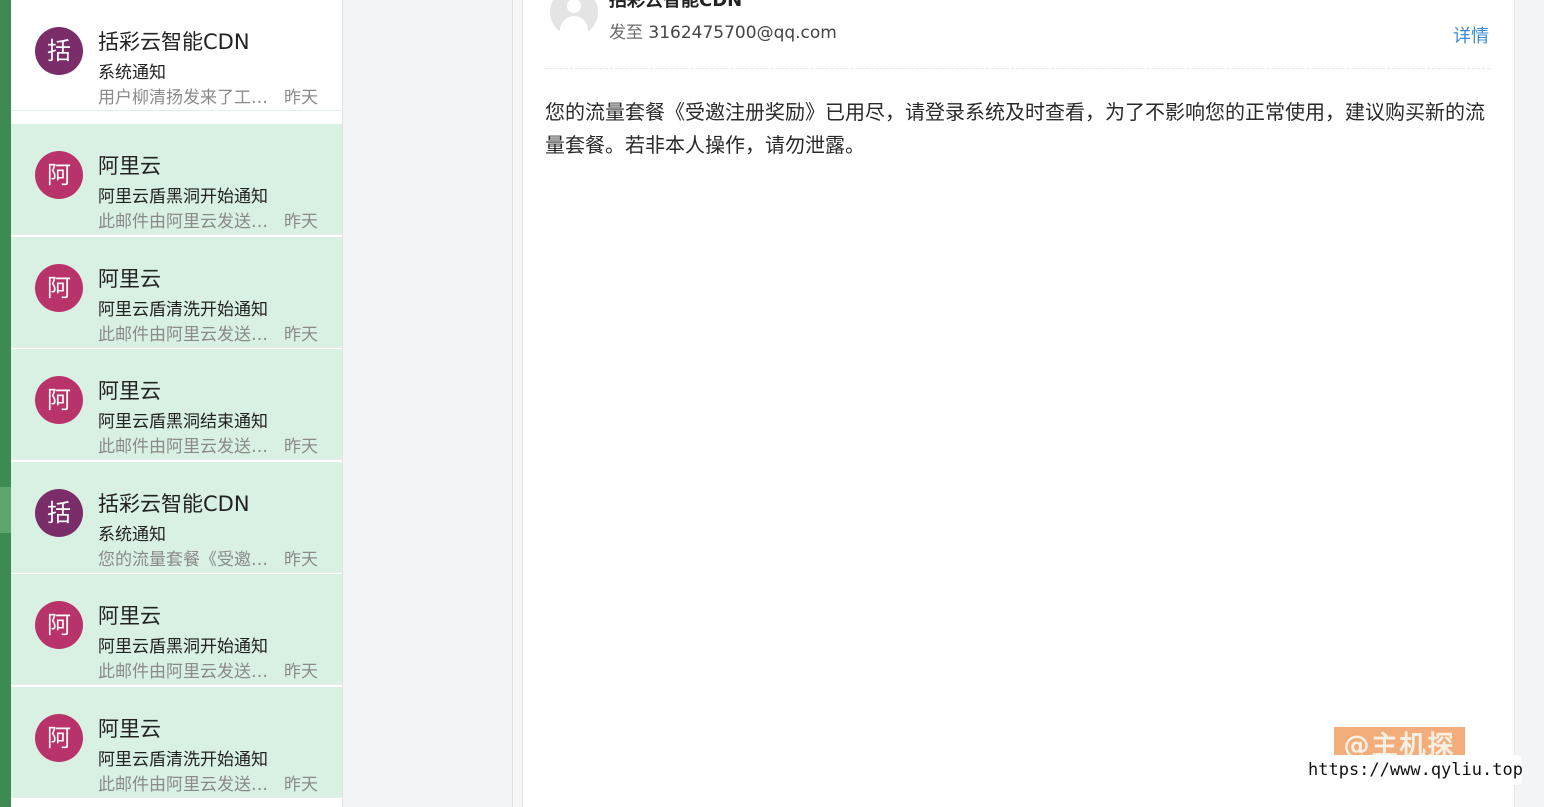 This screenshot has width=1544, height=807. Describe the element at coordinates (742, 33) in the screenshot. I see `recipient-address: 3162475700@qq.com` at that location.